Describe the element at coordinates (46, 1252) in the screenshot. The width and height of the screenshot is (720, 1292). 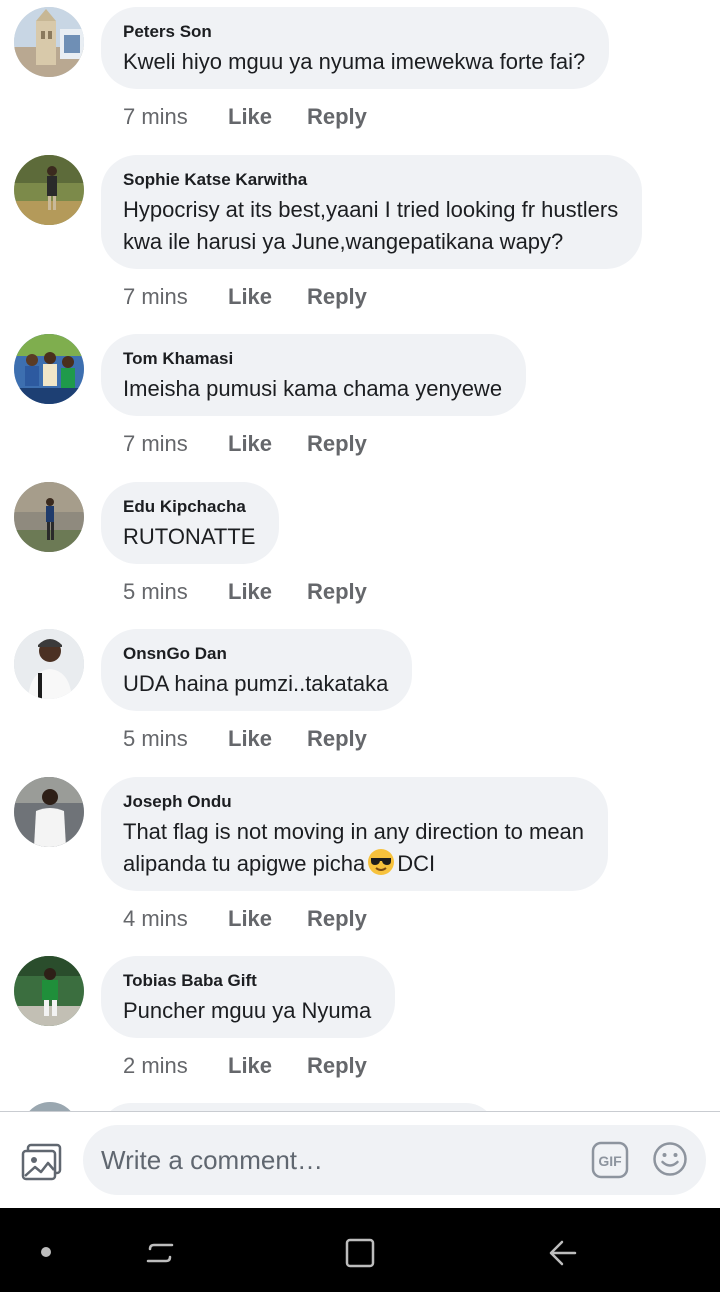
I see `dot-icon` at that location.